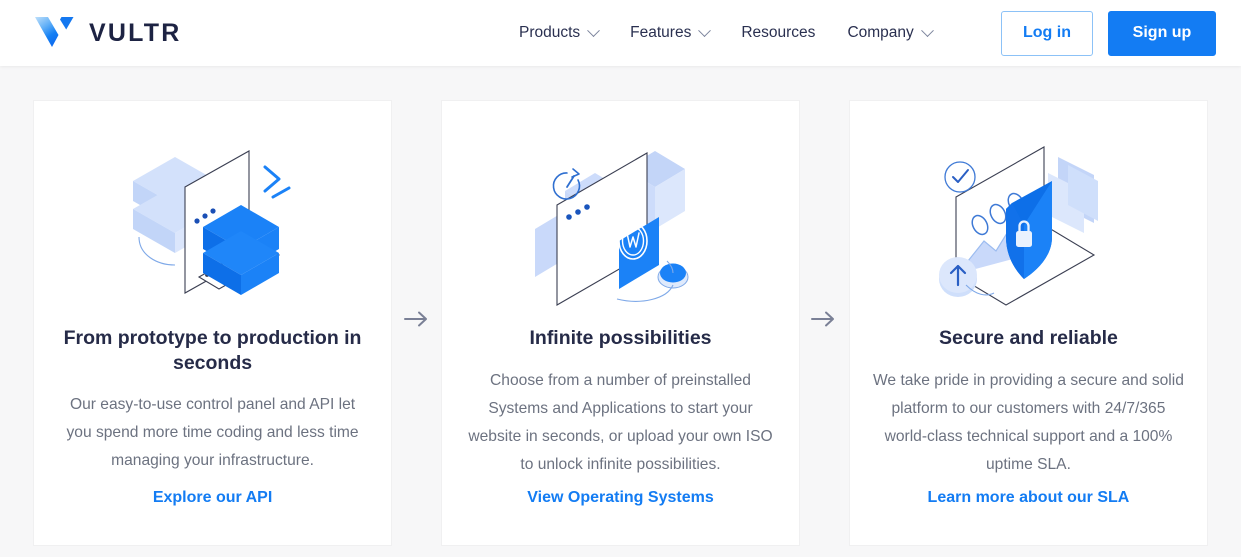 The width and height of the screenshot is (1241, 557). What do you see at coordinates (621, 221) in the screenshot?
I see `browser-wordpress-isometric-illustration` at bounding box center [621, 221].